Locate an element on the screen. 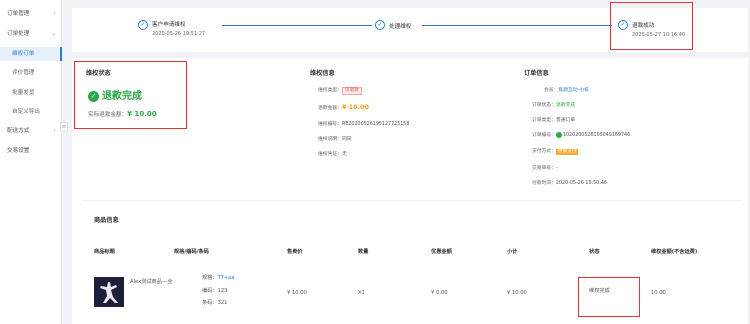 Image resolution: width=750 pixels, height=324 pixels. sidebar-item-rights-orders: 维权订单 is located at coordinates (31, 54).